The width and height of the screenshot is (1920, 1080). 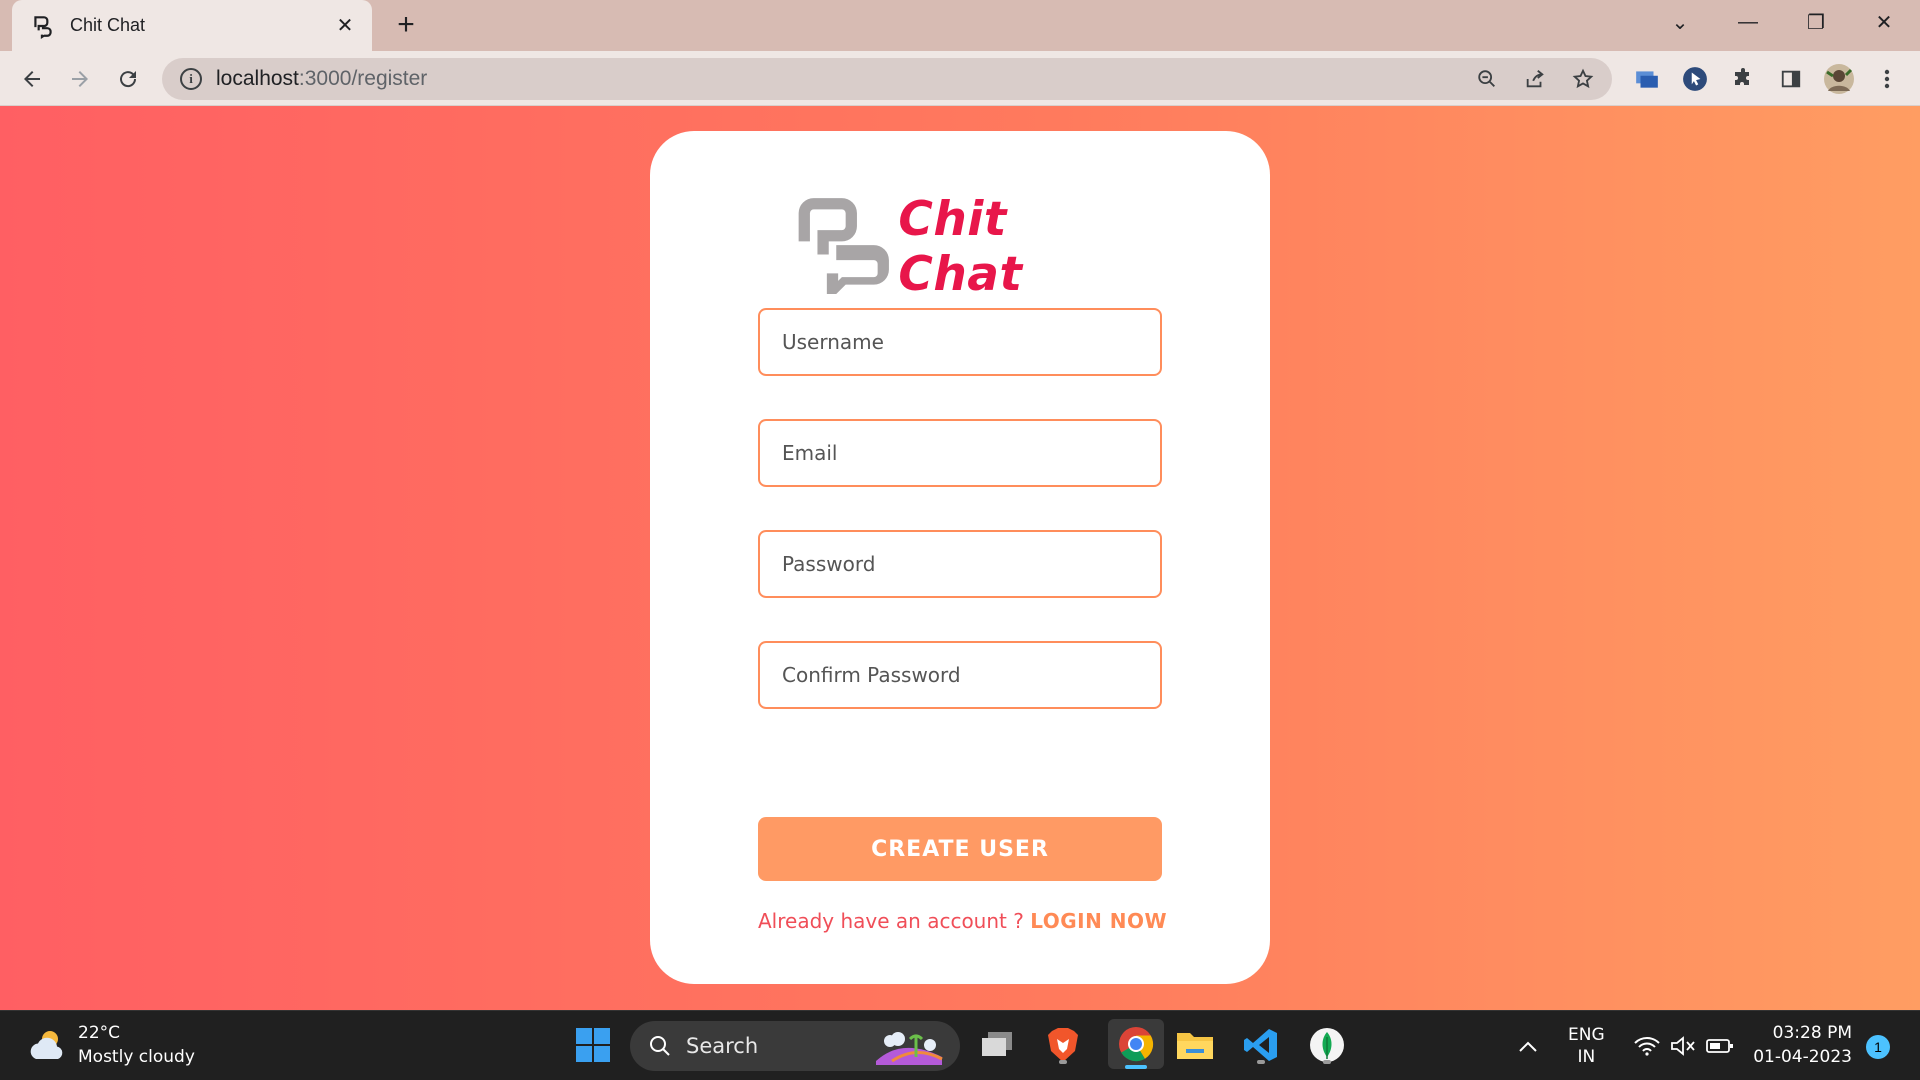 I want to click on extension-screen-icon, so click(x=1647, y=79).